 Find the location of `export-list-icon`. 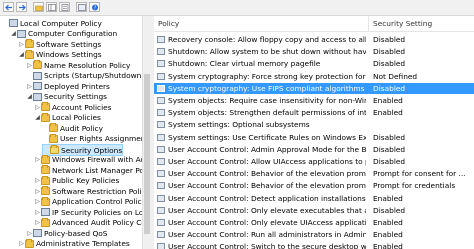

export-list-icon is located at coordinates (64, 7).